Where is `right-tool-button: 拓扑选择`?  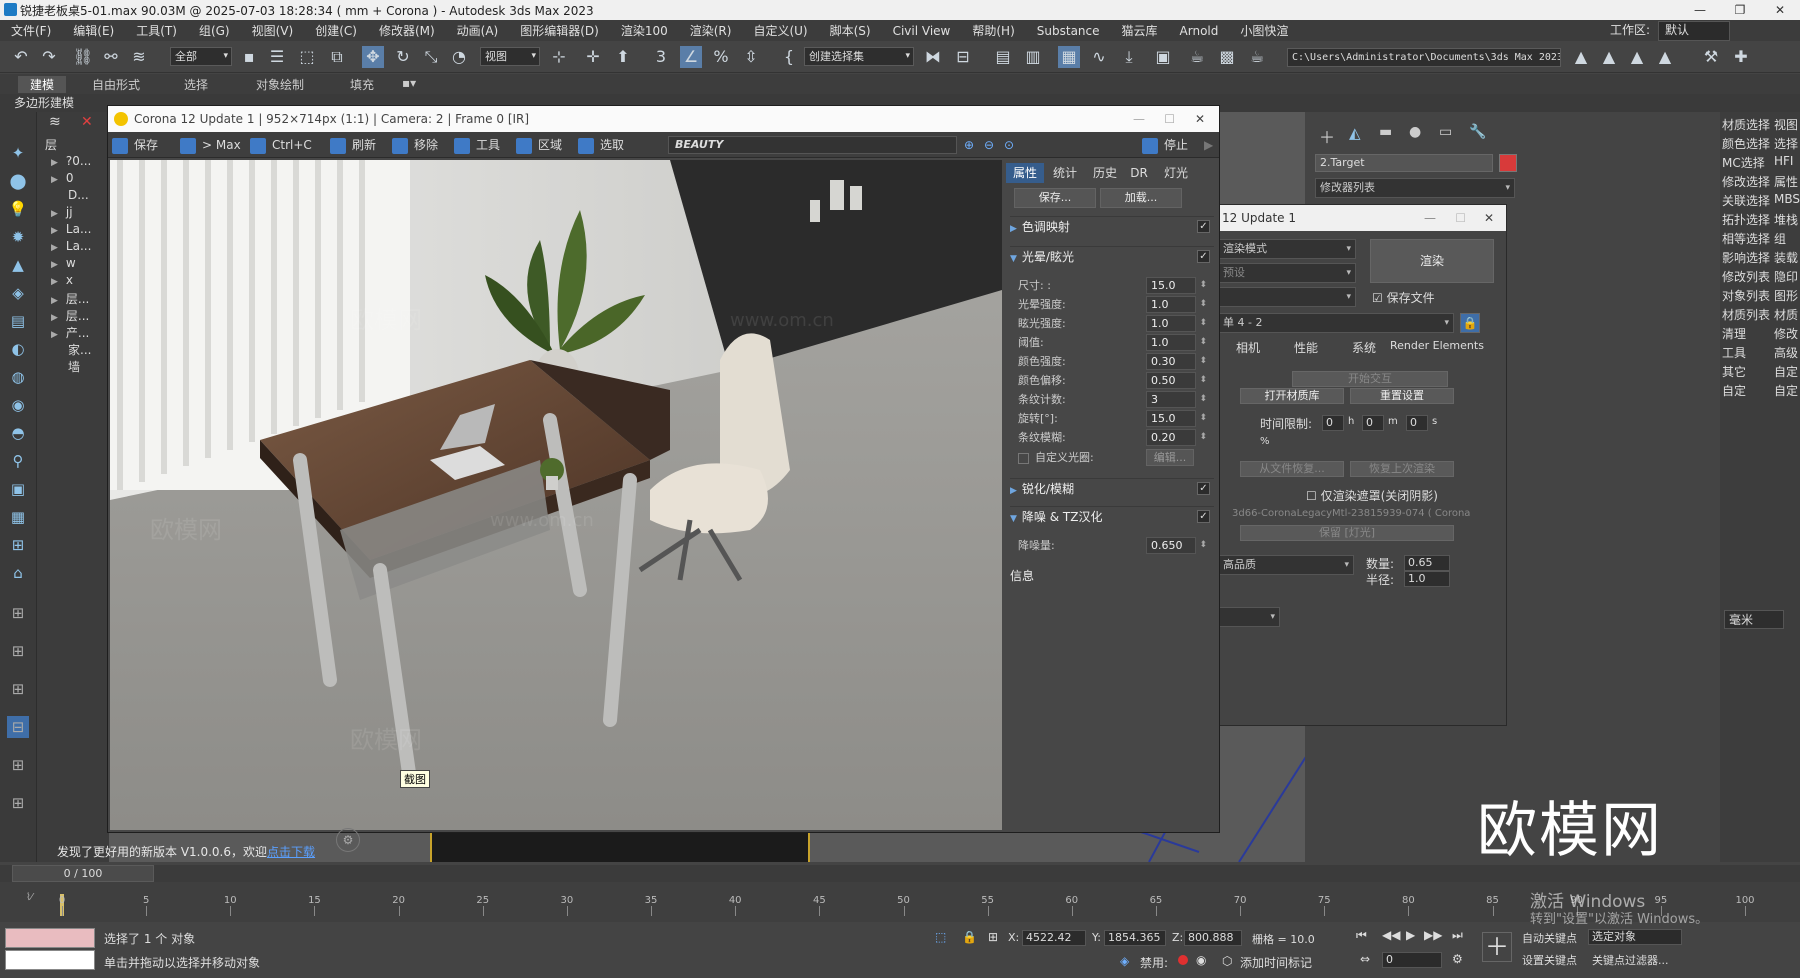 right-tool-button: 拓扑选择 is located at coordinates (1746, 219).